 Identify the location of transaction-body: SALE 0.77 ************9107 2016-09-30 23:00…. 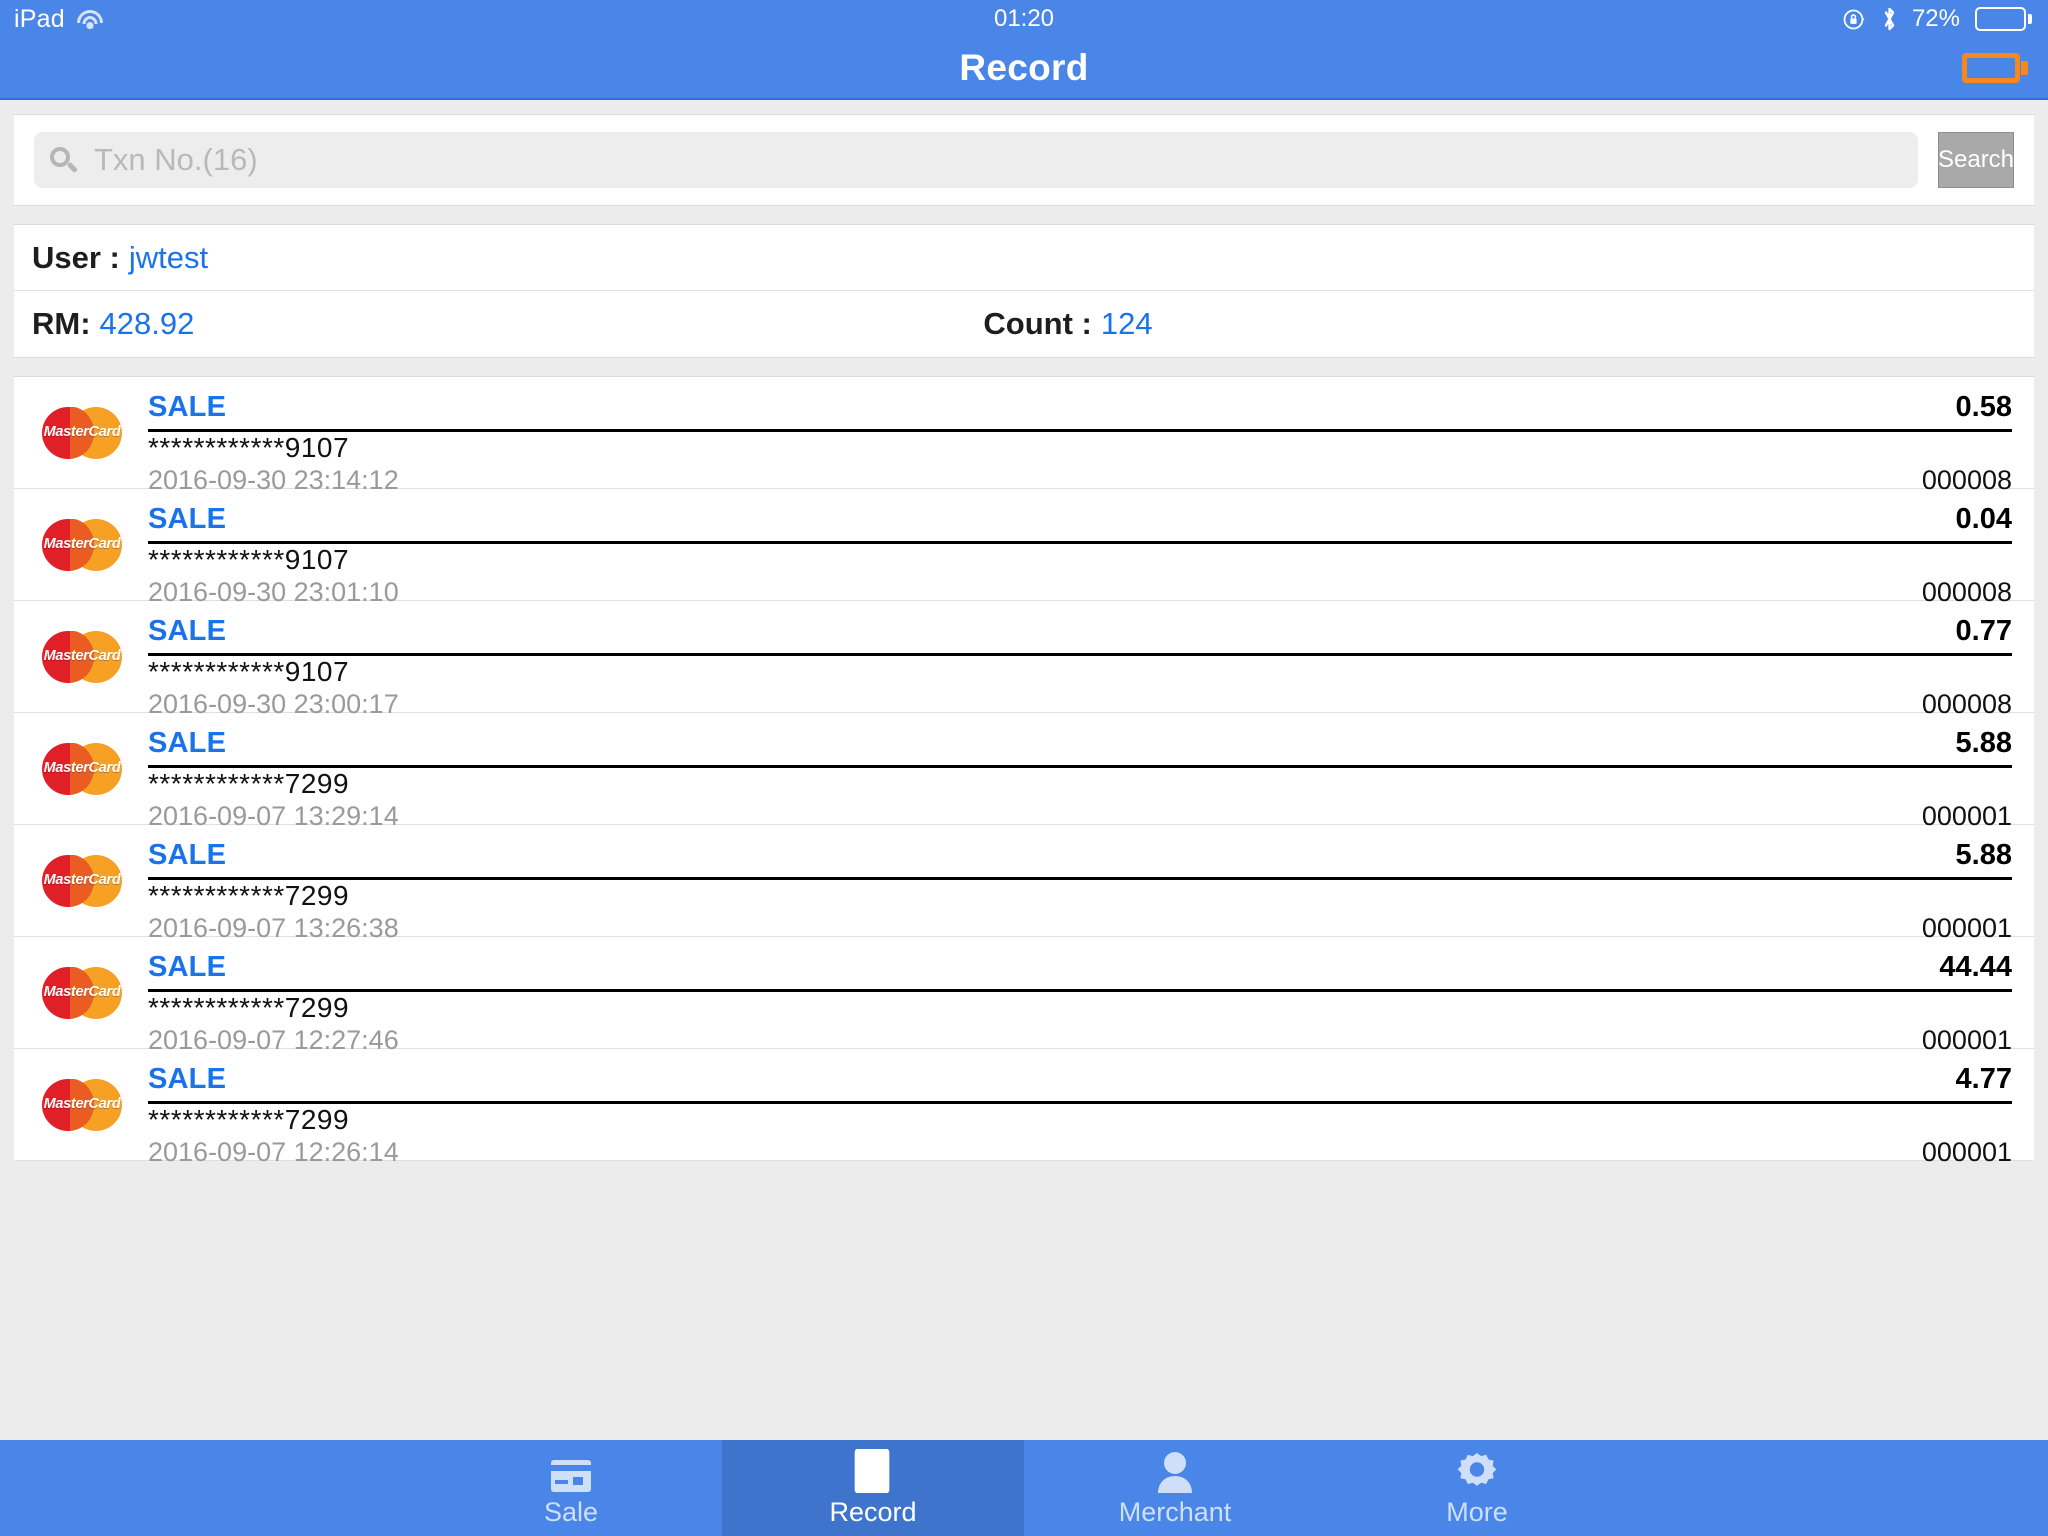
(1080, 660).